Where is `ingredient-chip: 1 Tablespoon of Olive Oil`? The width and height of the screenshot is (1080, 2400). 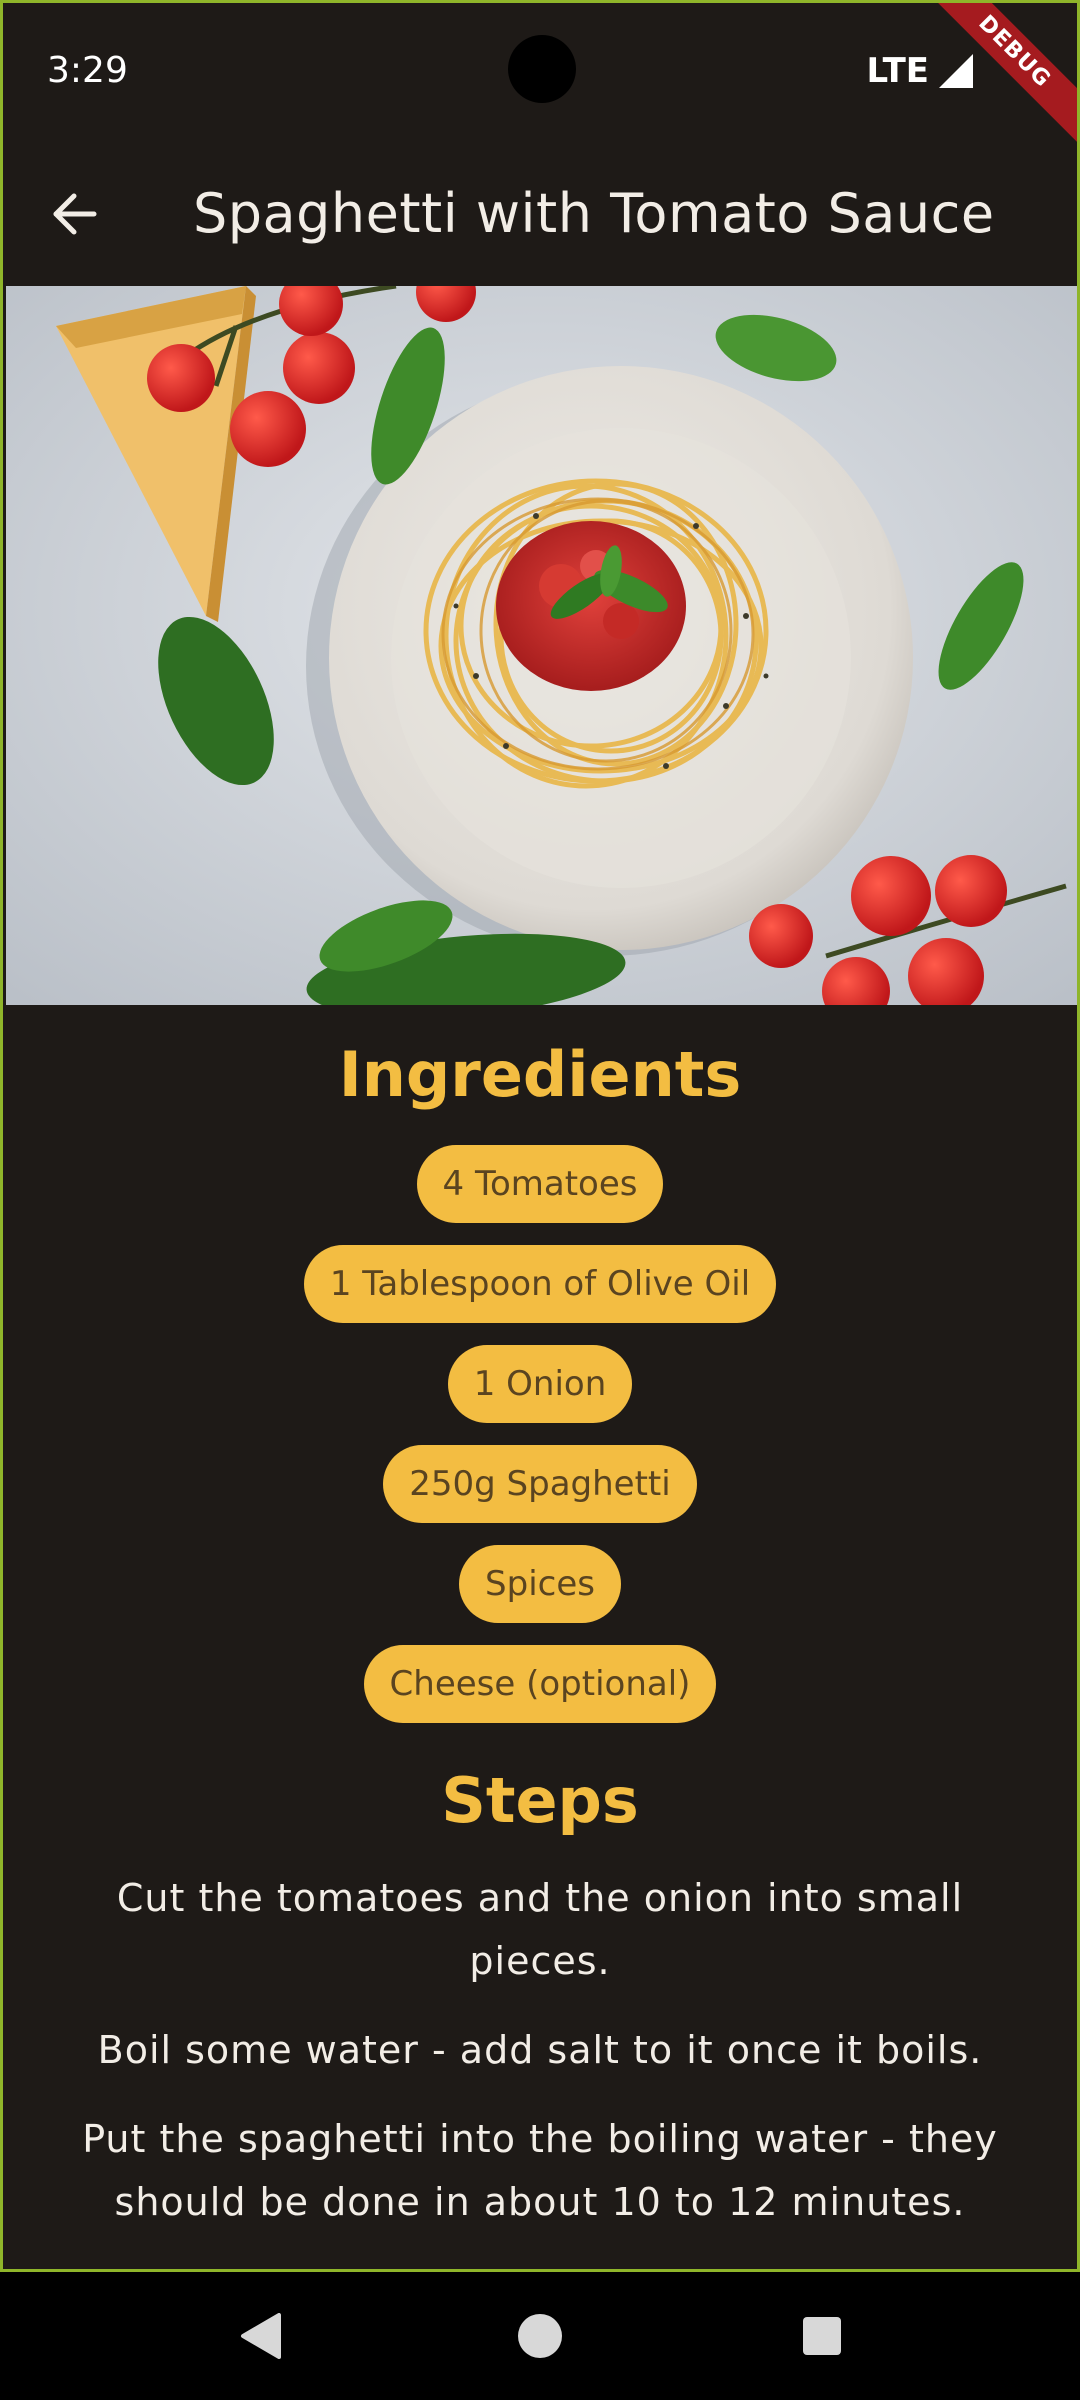
ingredient-chip: 1 Tablespoon of Olive Oil is located at coordinates (540, 1284).